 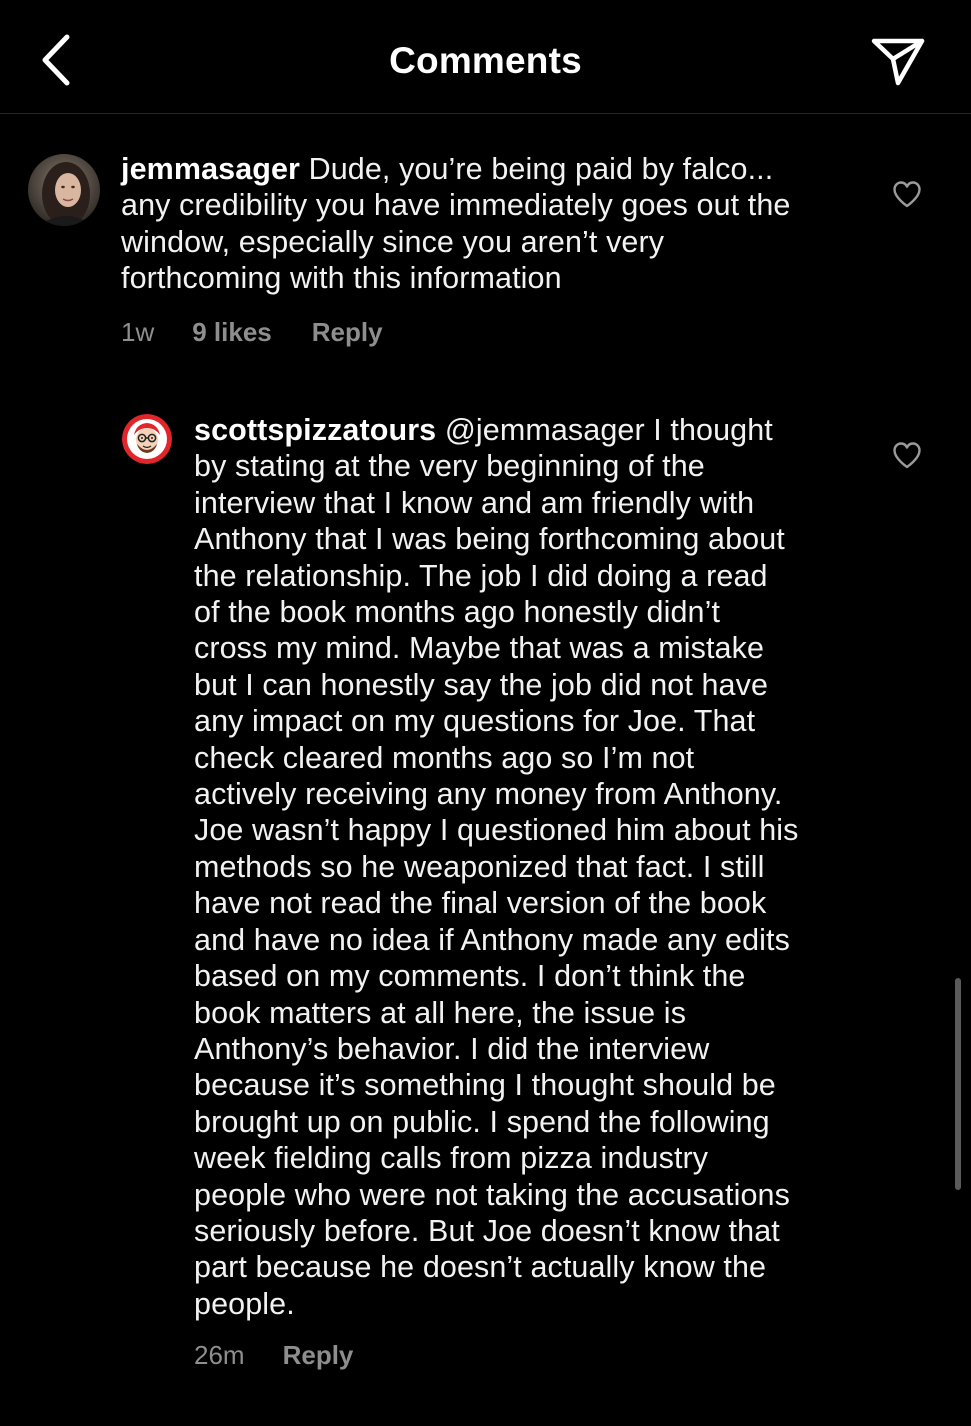 What do you see at coordinates (958, 1084) in the screenshot?
I see `scrollbar` at bounding box center [958, 1084].